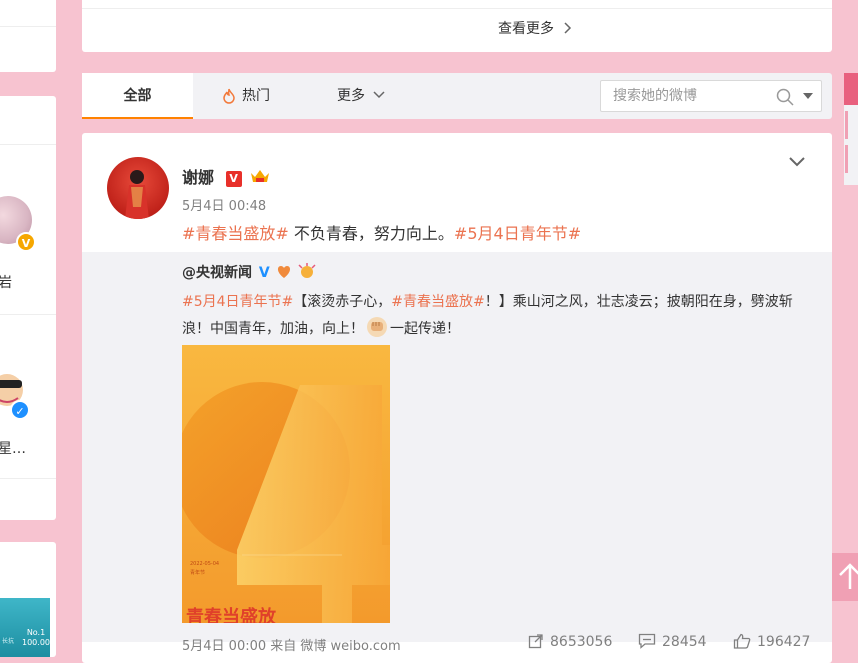  Describe the element at coordinates (307, 270) in the screenshot. I see `party-badge-icon` at that location.